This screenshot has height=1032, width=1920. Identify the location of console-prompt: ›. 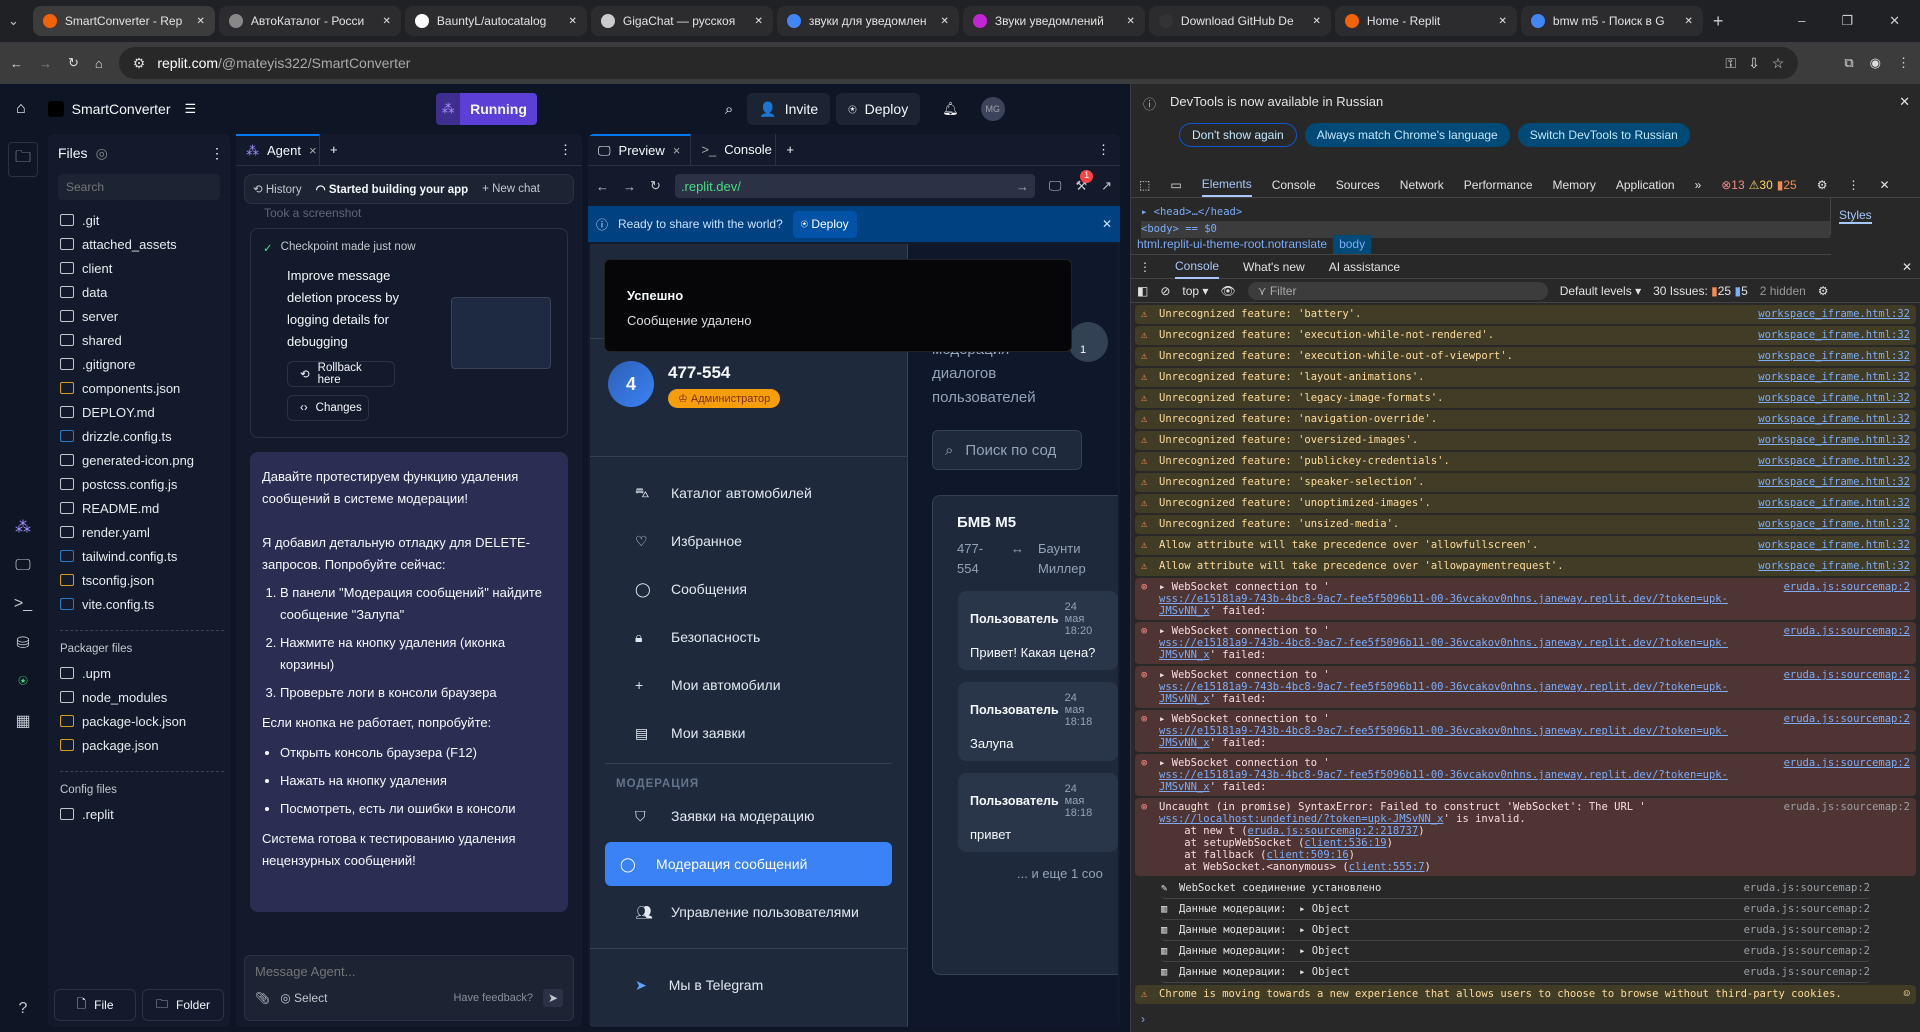
(1525, 1018).